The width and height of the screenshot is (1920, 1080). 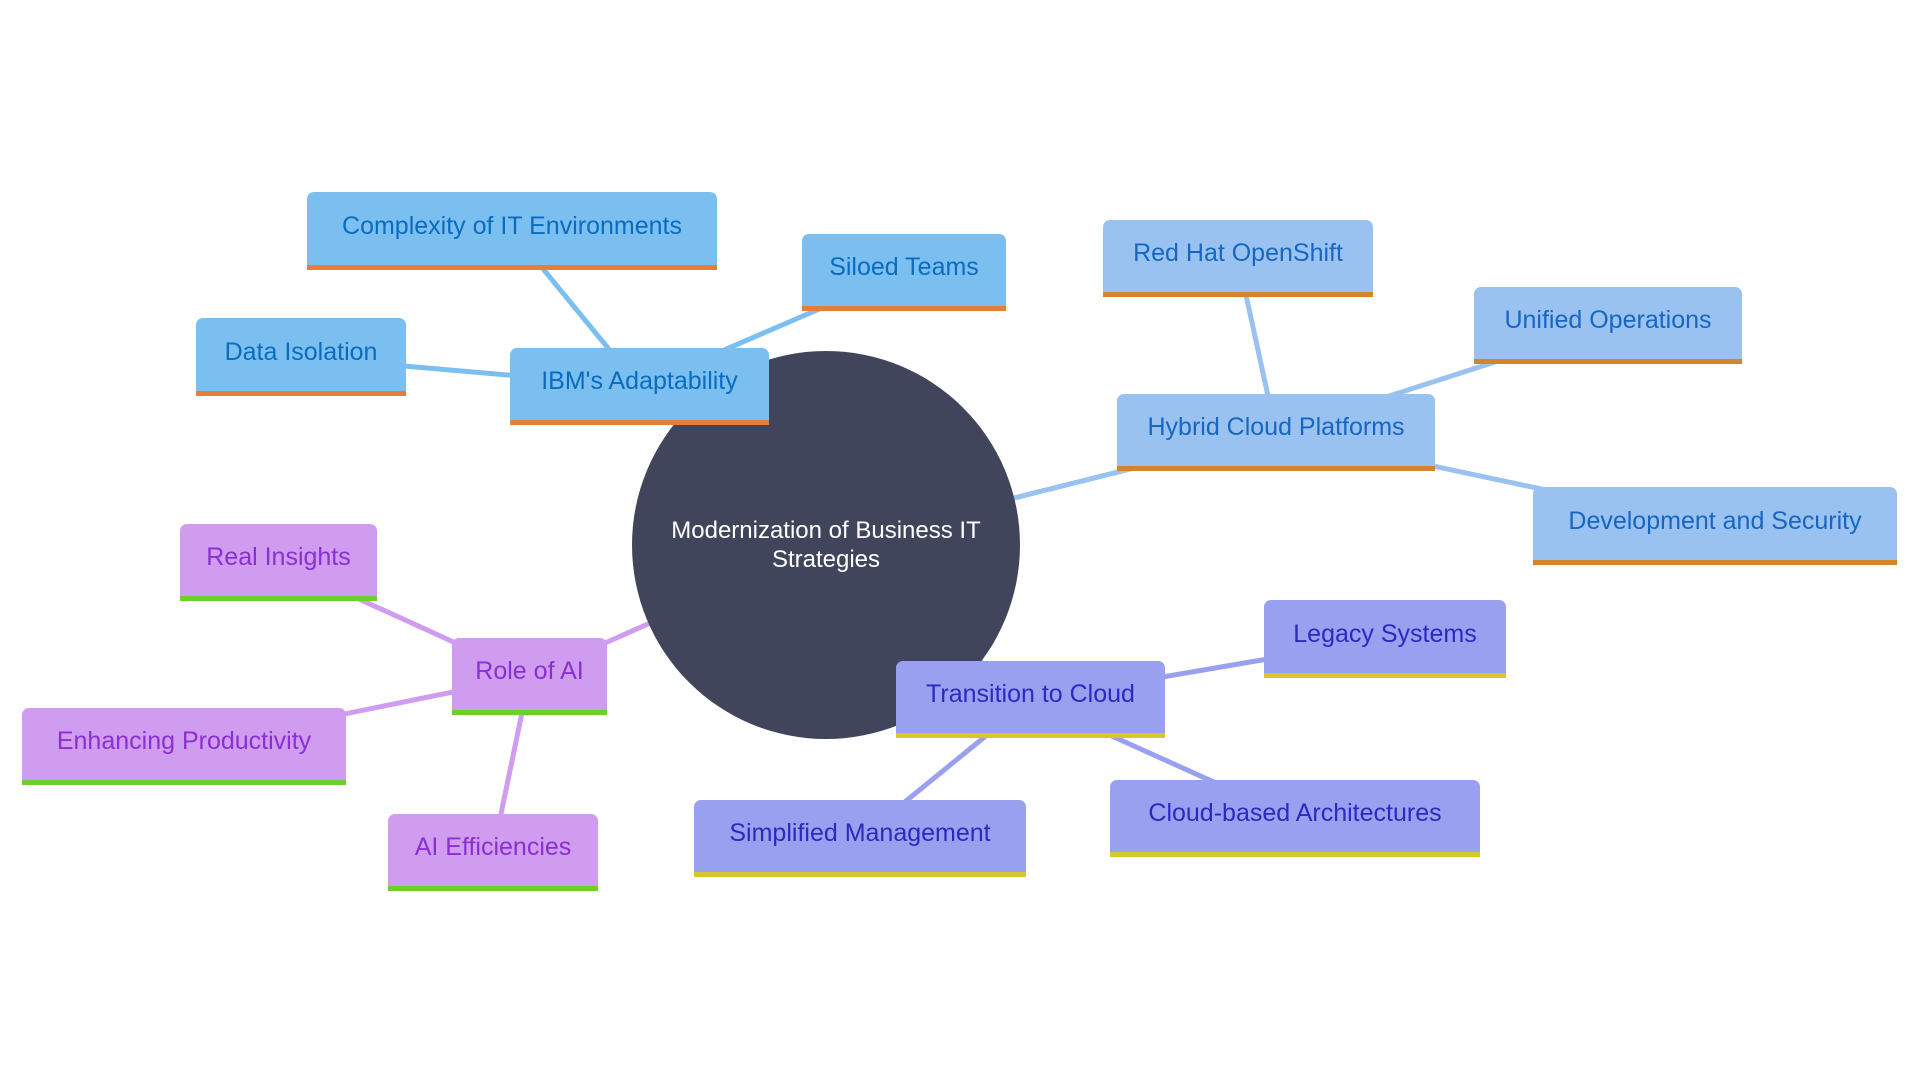 I want to click on root-node-label: Modernization of Business IT Strategies, so click(x=826, y=545).